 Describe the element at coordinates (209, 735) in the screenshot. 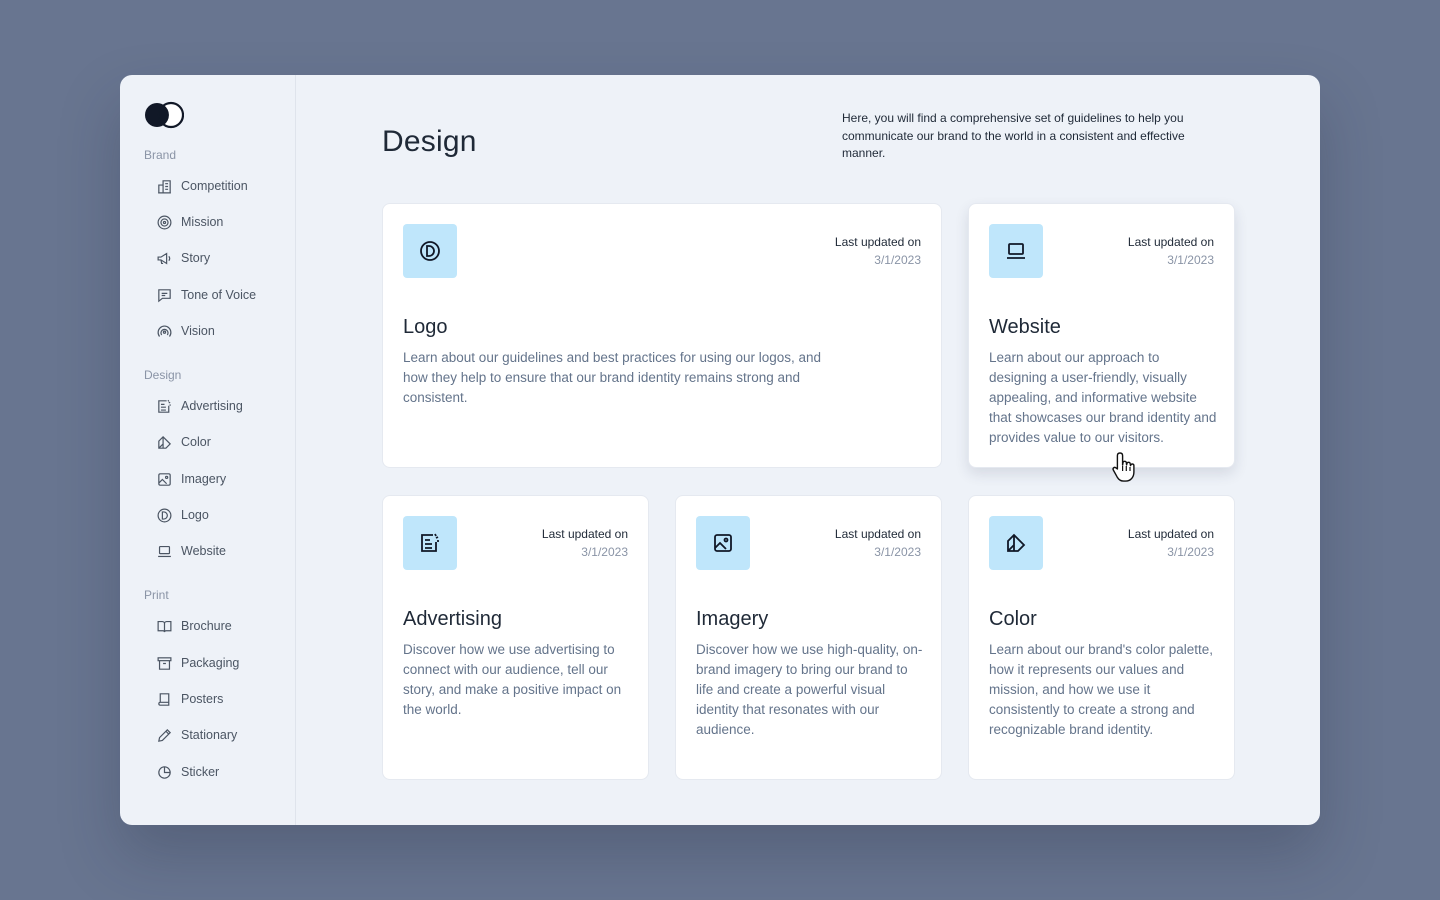

I see `sidebar-item-label: Stationary` at that location.